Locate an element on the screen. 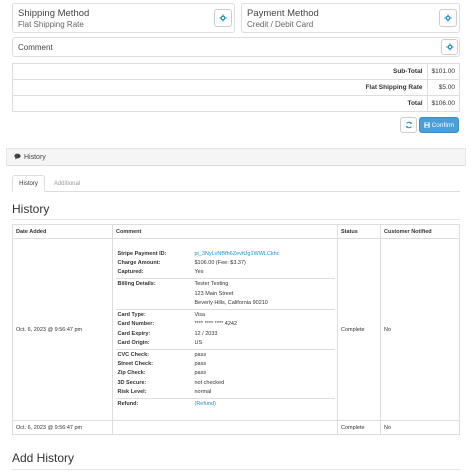  shipping-method-settings-button is located at coordinates (223, 18).